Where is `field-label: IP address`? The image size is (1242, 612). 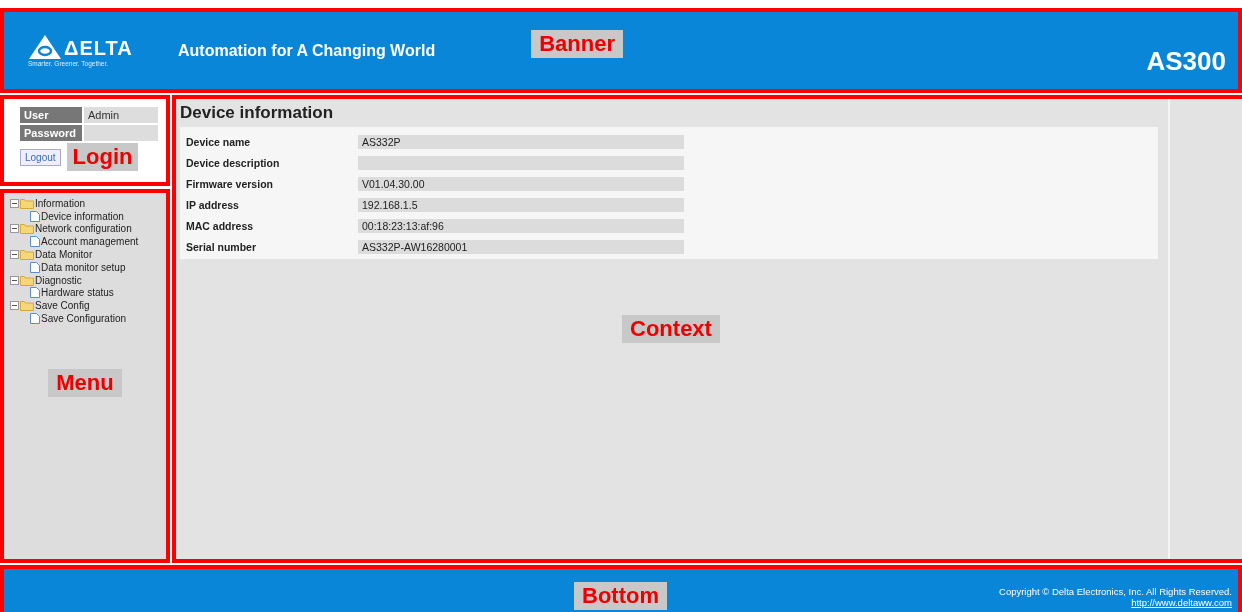 field-label: IP address is located at coordinates (213, 204).